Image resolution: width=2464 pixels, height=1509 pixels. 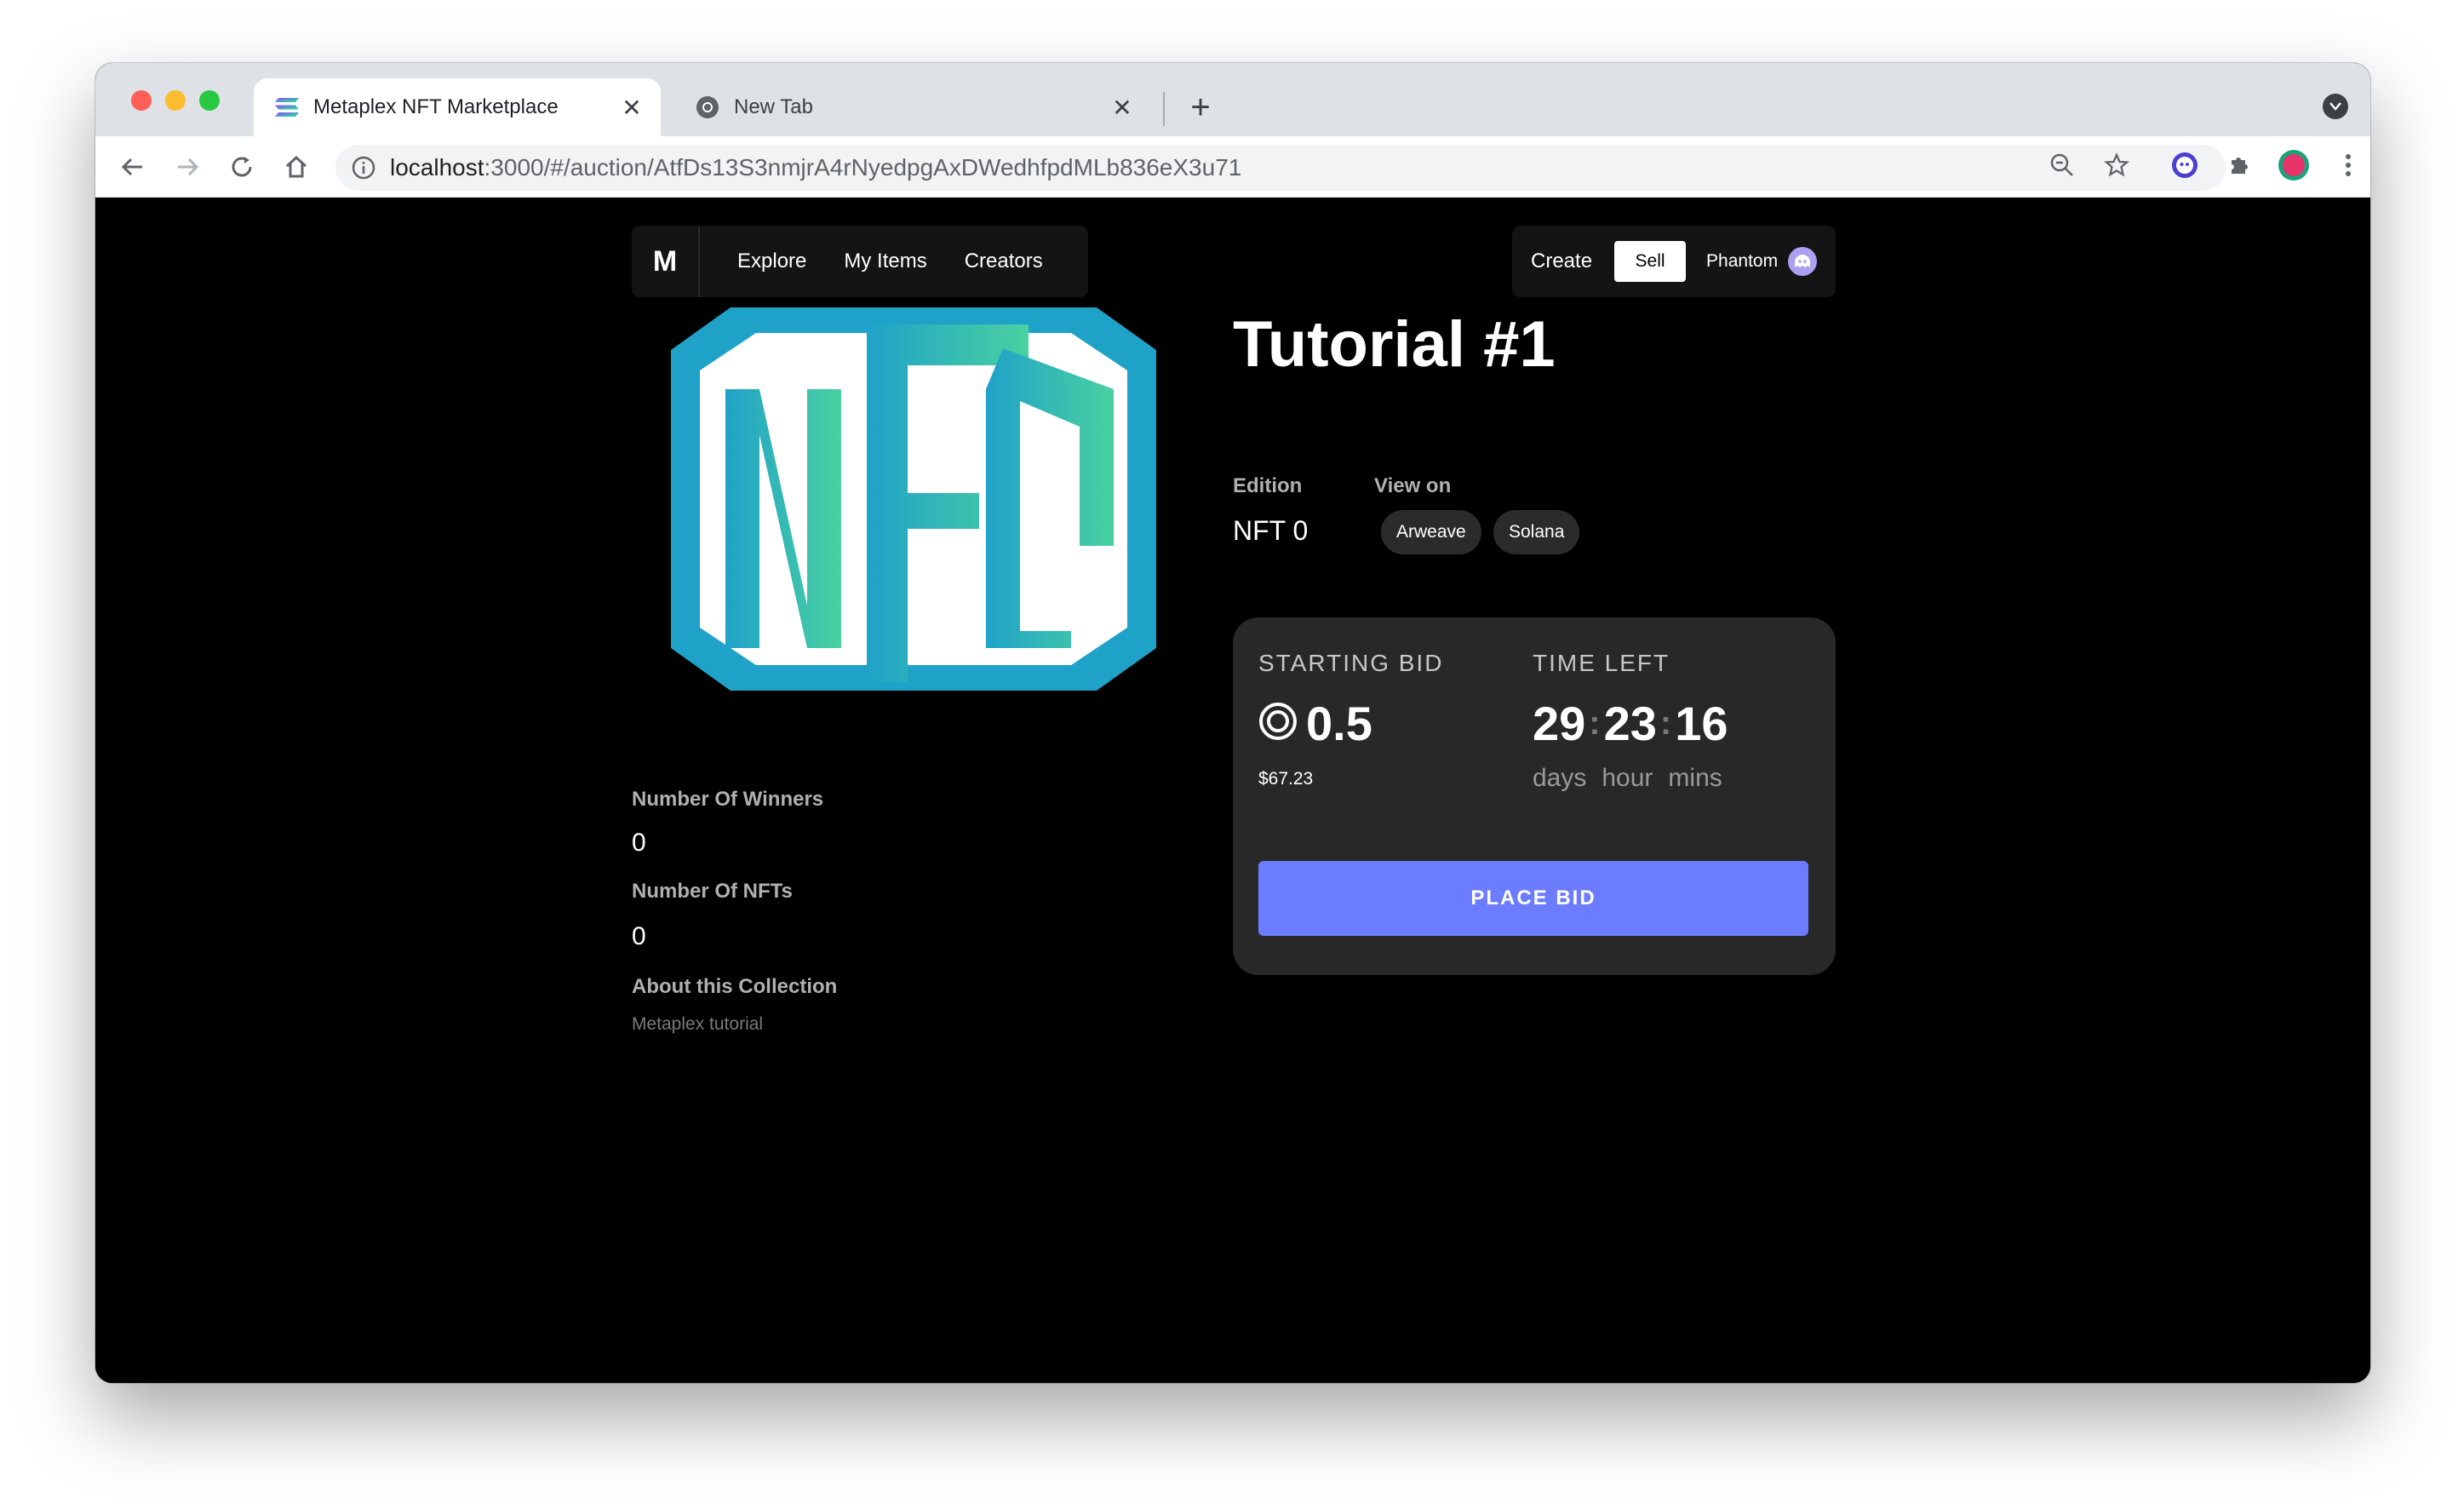 I want to click on close-window-button, so click(x=141, y=100).